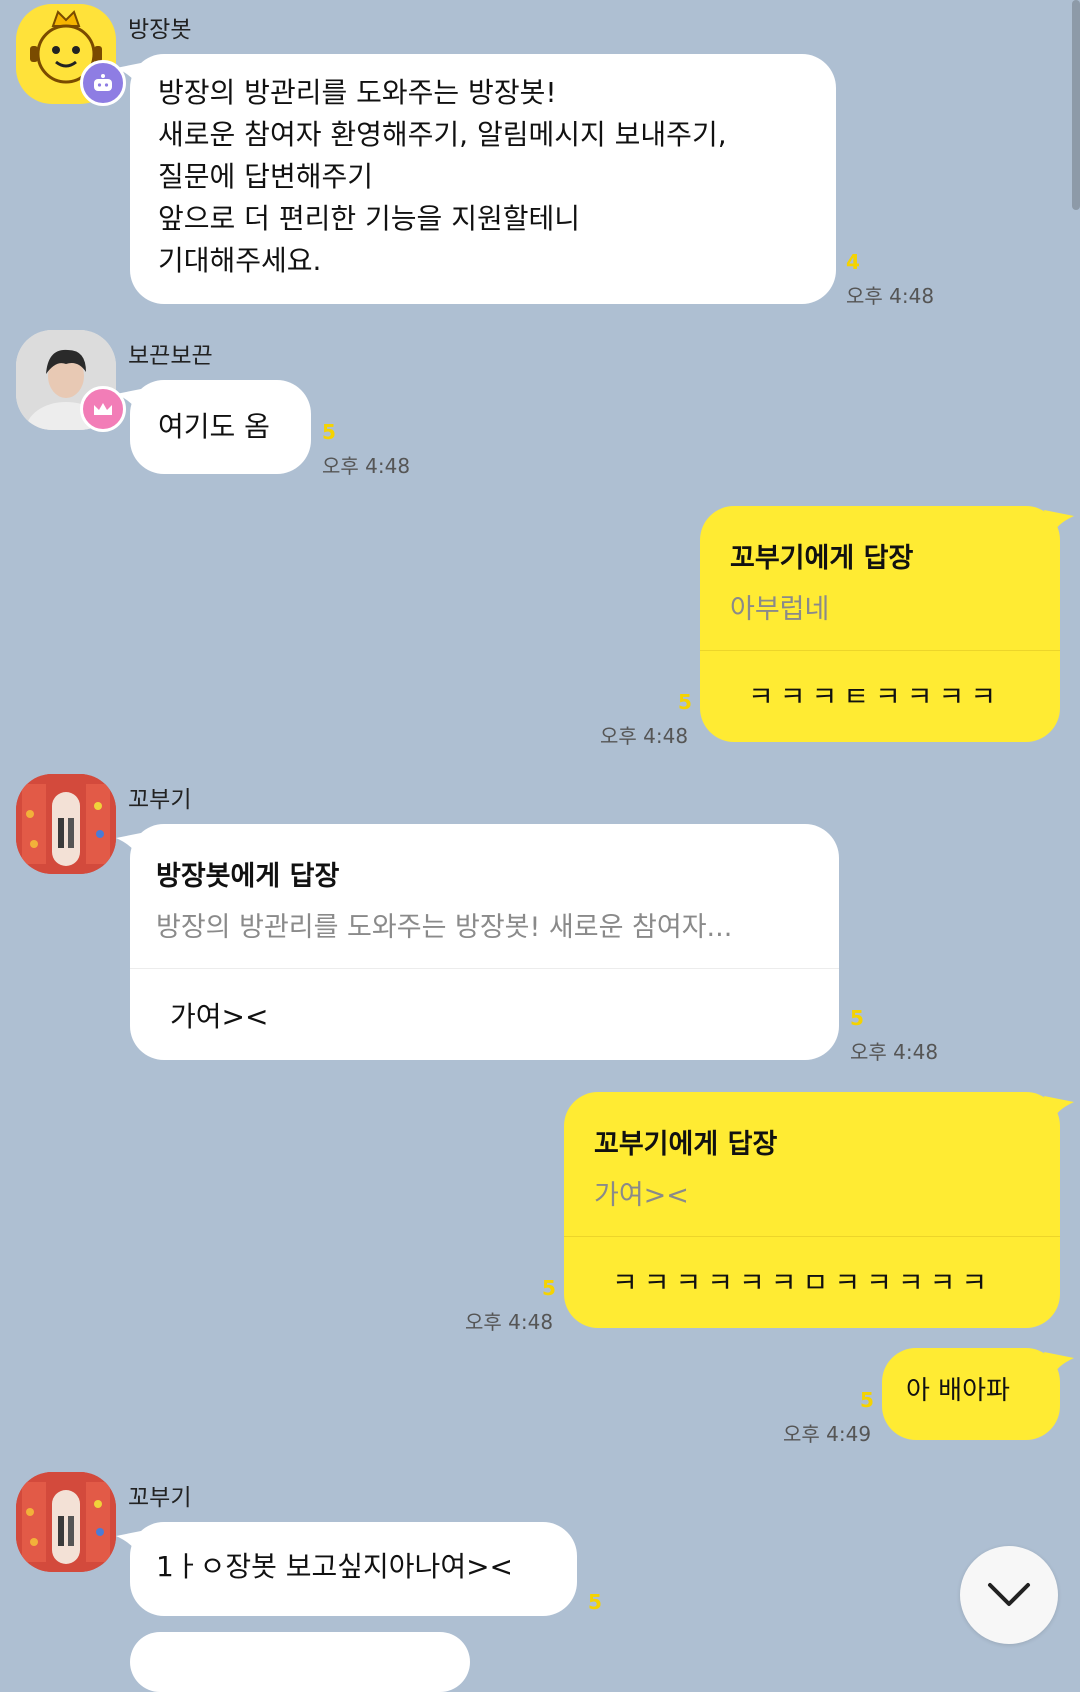  I want to click on message-bubble: 1ㅏㅇ장봇 보고싶지아나여><, so click(346, 1569).